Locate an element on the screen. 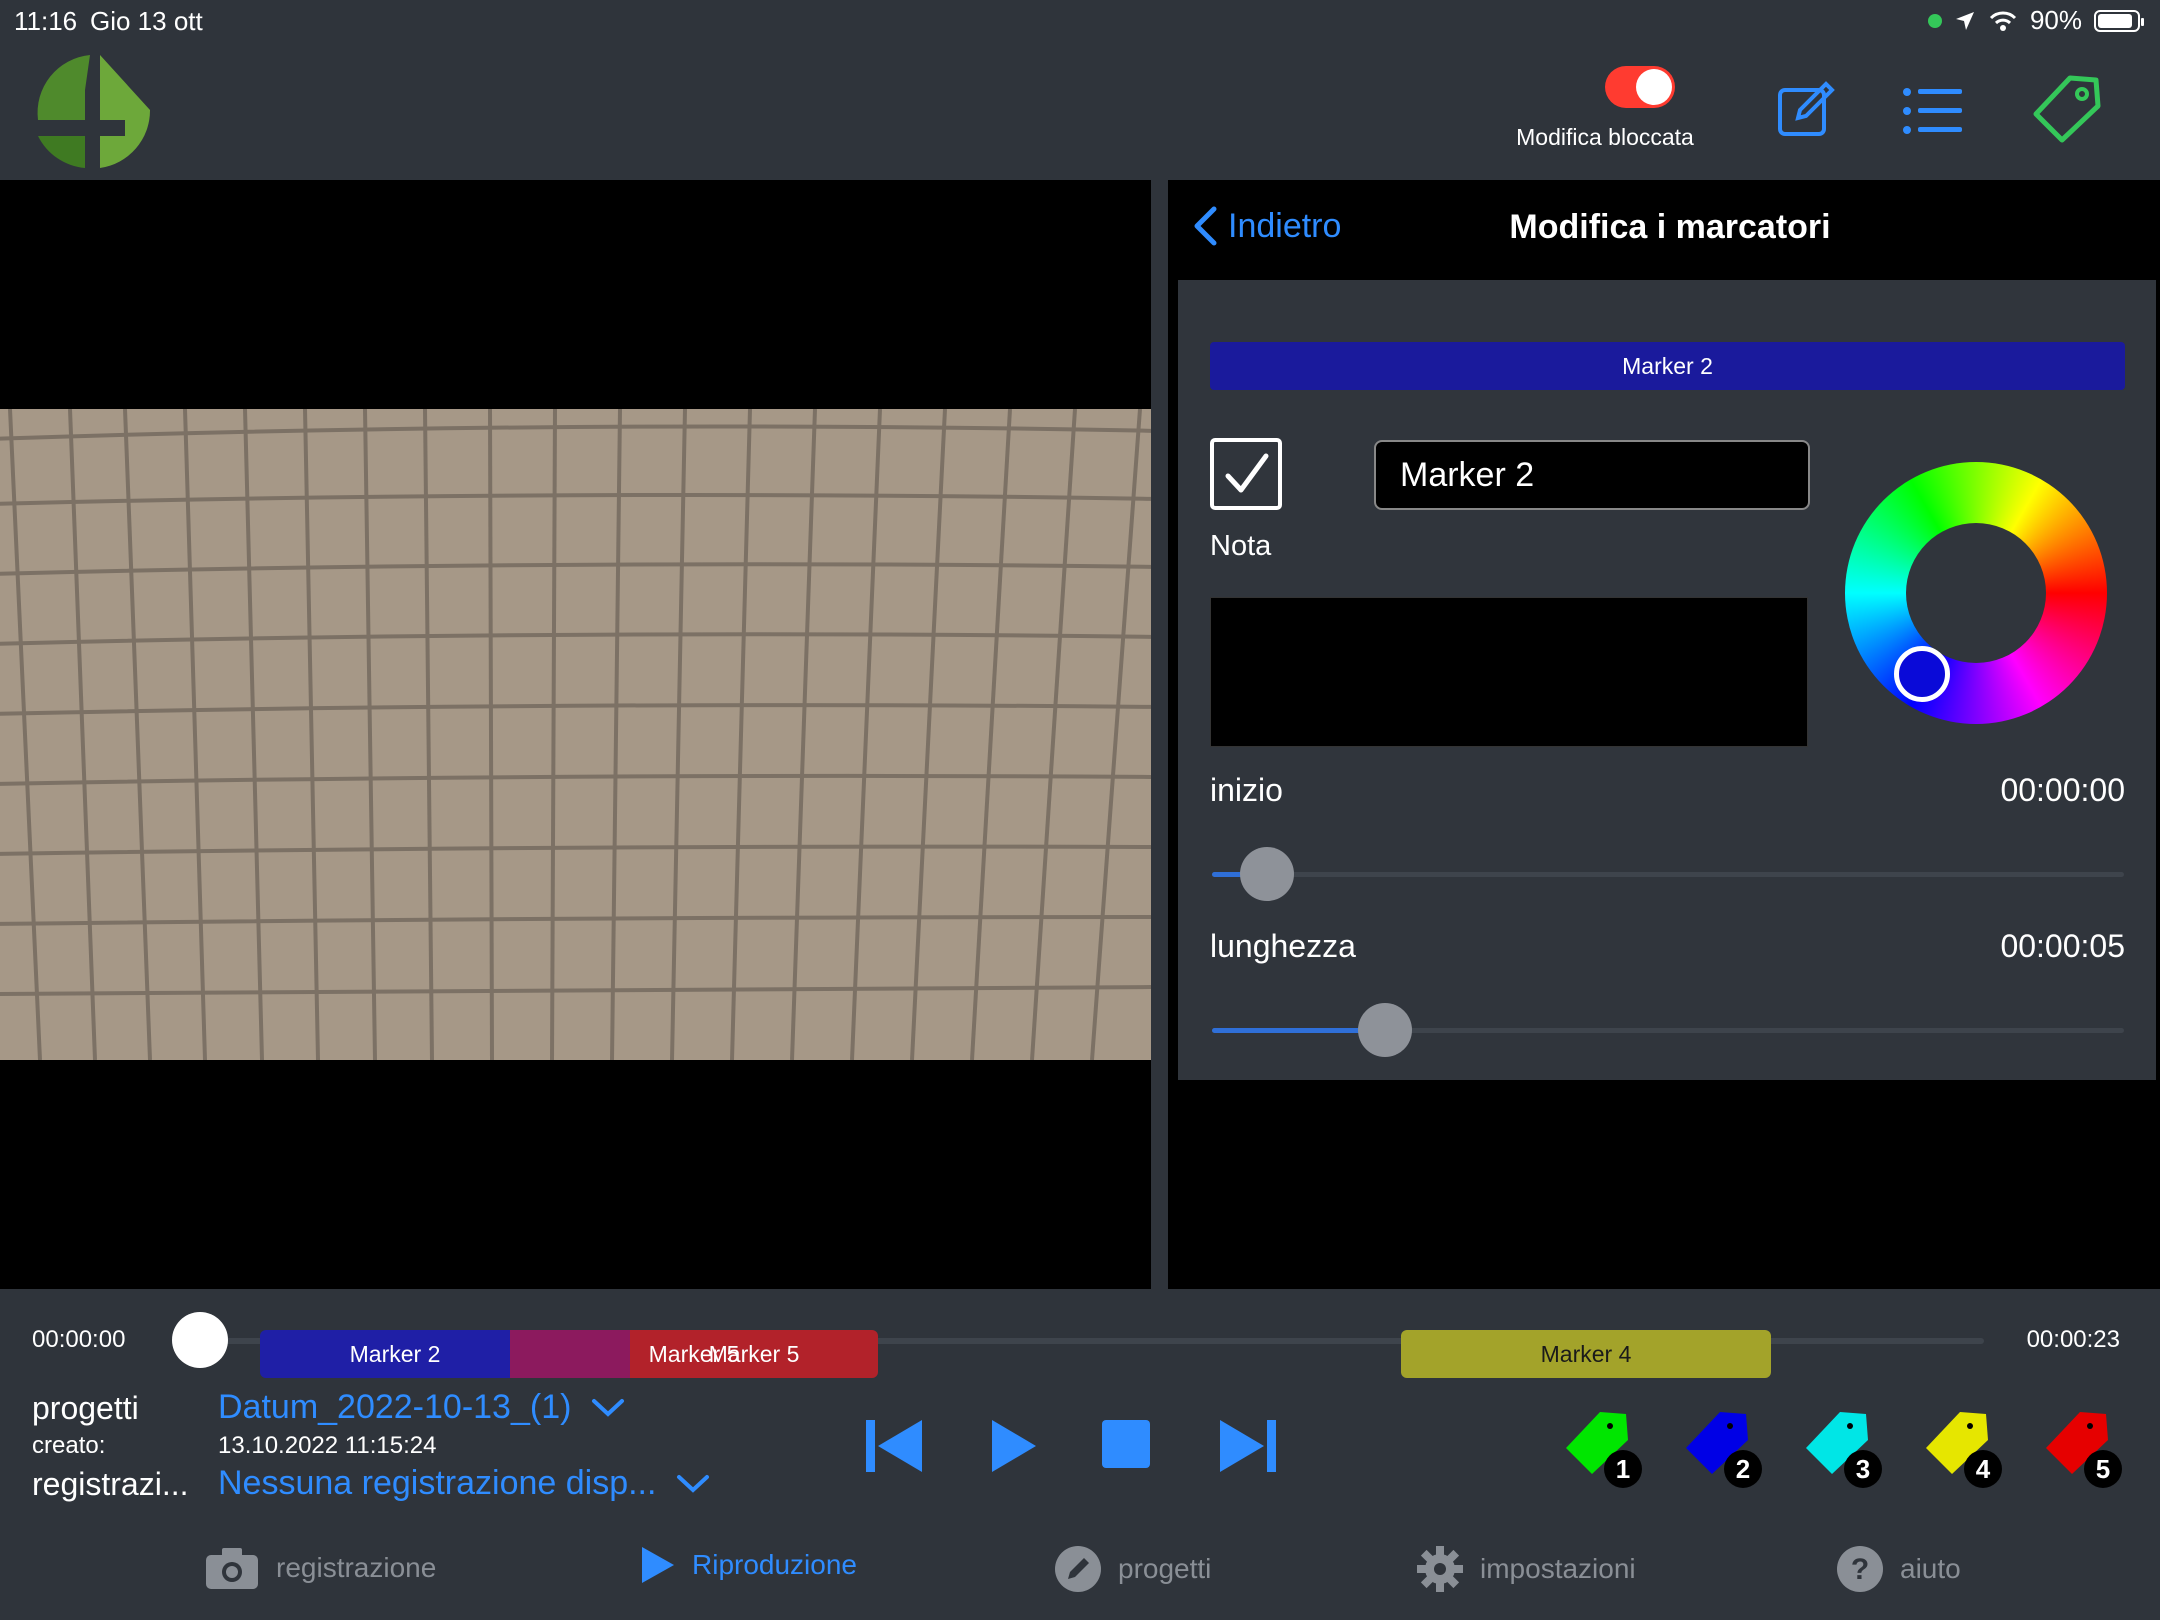 This screenshot has width=2160, height=1620. start-value: 00:00:00 is located at coordinates (2062, 790).